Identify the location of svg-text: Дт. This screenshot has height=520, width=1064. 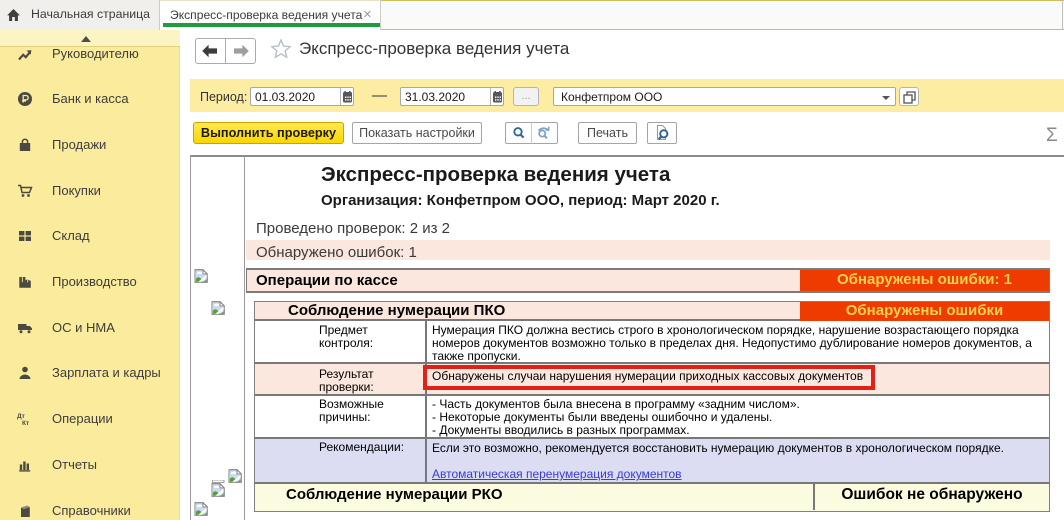
(21, 416).